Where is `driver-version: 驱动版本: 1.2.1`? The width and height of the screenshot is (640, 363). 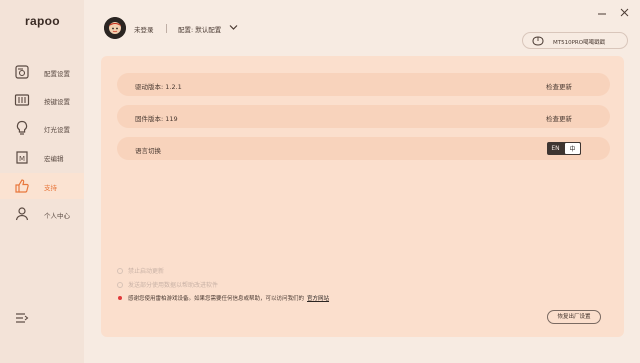
driver-version: 驱动版本: 1.2.1 is located at coordinates (158, 87).